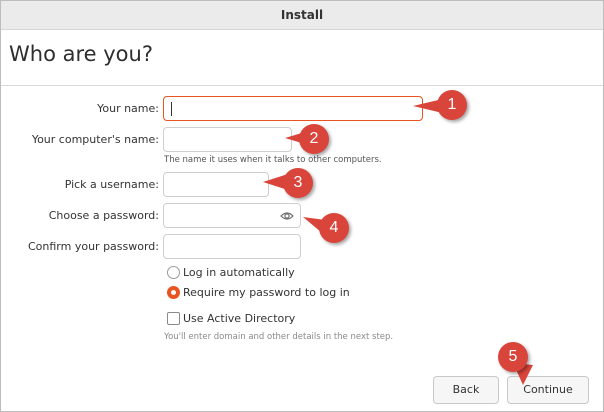 This screenshot has height=412, width=604. I want to click on callout-badge-2: 2, so click(314, 139).